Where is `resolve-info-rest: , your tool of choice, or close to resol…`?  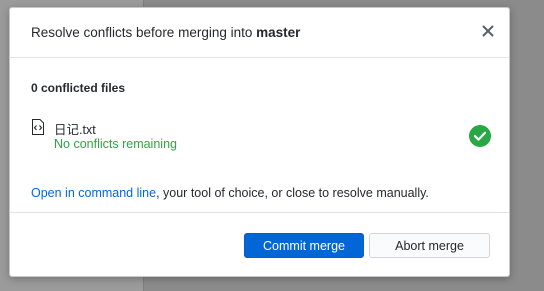
resolve-info-rest: , your tool of choice, or close to resol… is located at coordinates (292, 193).